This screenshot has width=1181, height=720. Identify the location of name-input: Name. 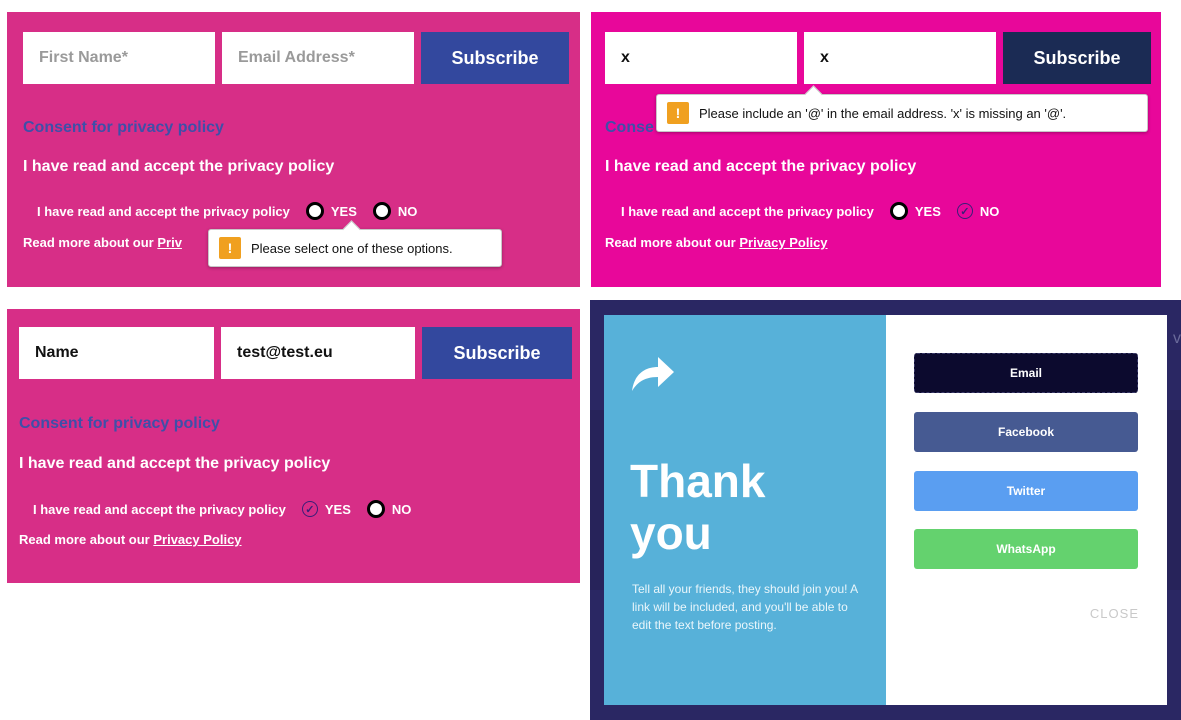
(116, 353).